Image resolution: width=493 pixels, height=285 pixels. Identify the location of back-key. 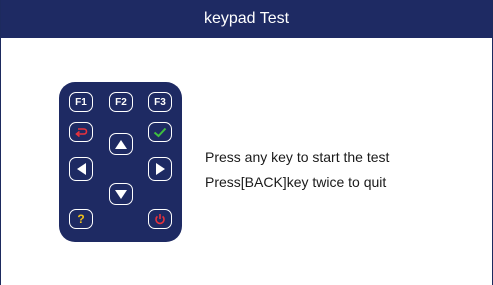
(81, 132).